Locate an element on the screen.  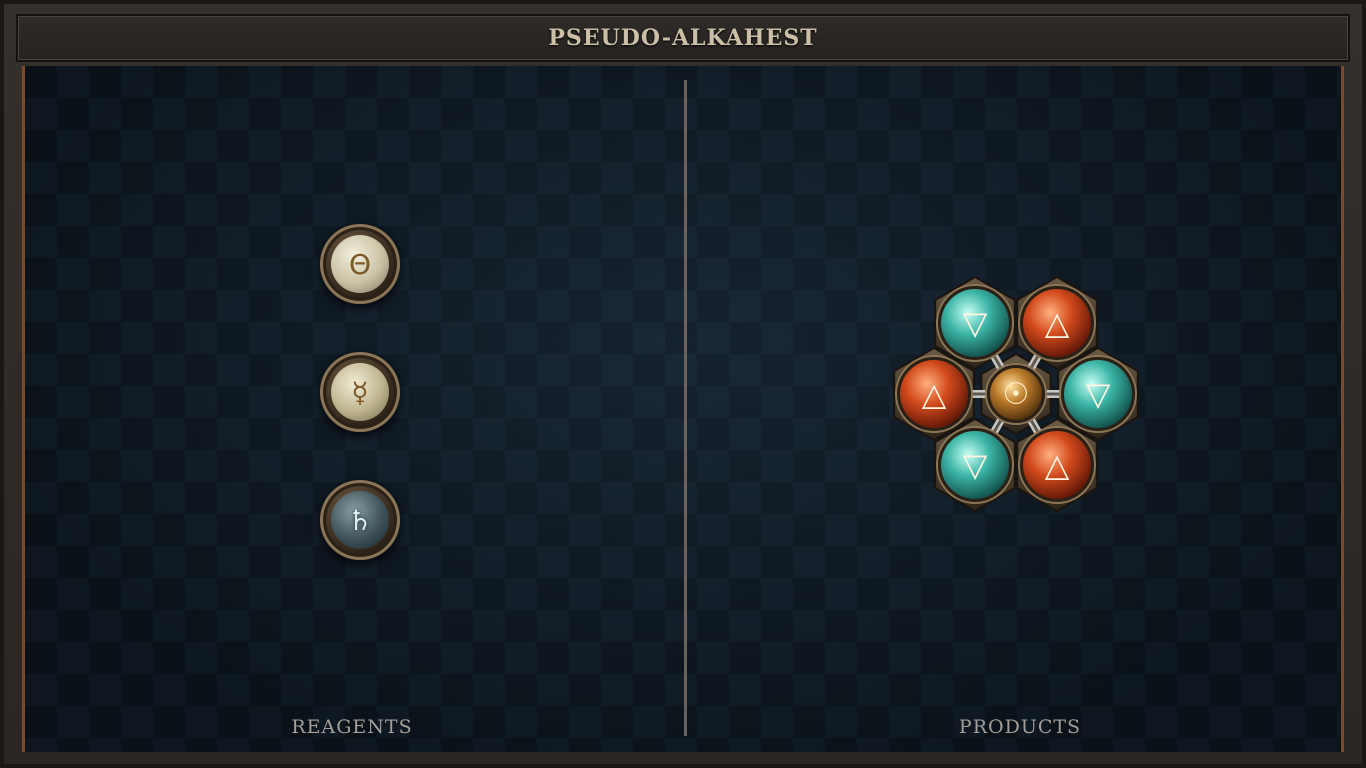
gold-glyph-icon: ☉ is located at coordinates (1016, 394).